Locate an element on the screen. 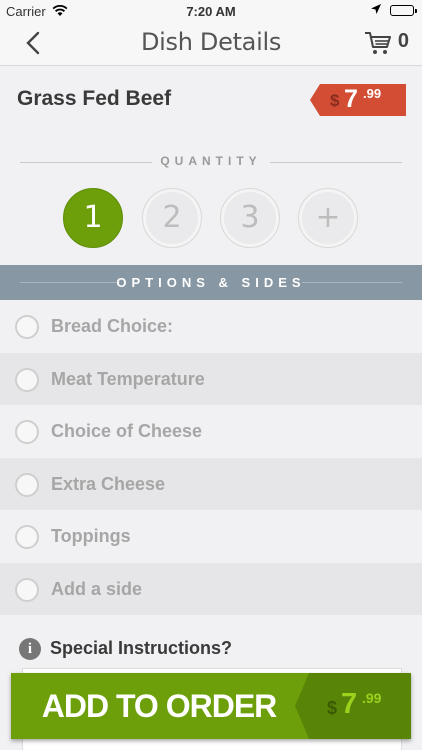 Image resolution: width=422 pixels, height=750 pixels. add-to-order-button: ADD TO ORDER $ 7 .99 is located at coordinates (211, 706).